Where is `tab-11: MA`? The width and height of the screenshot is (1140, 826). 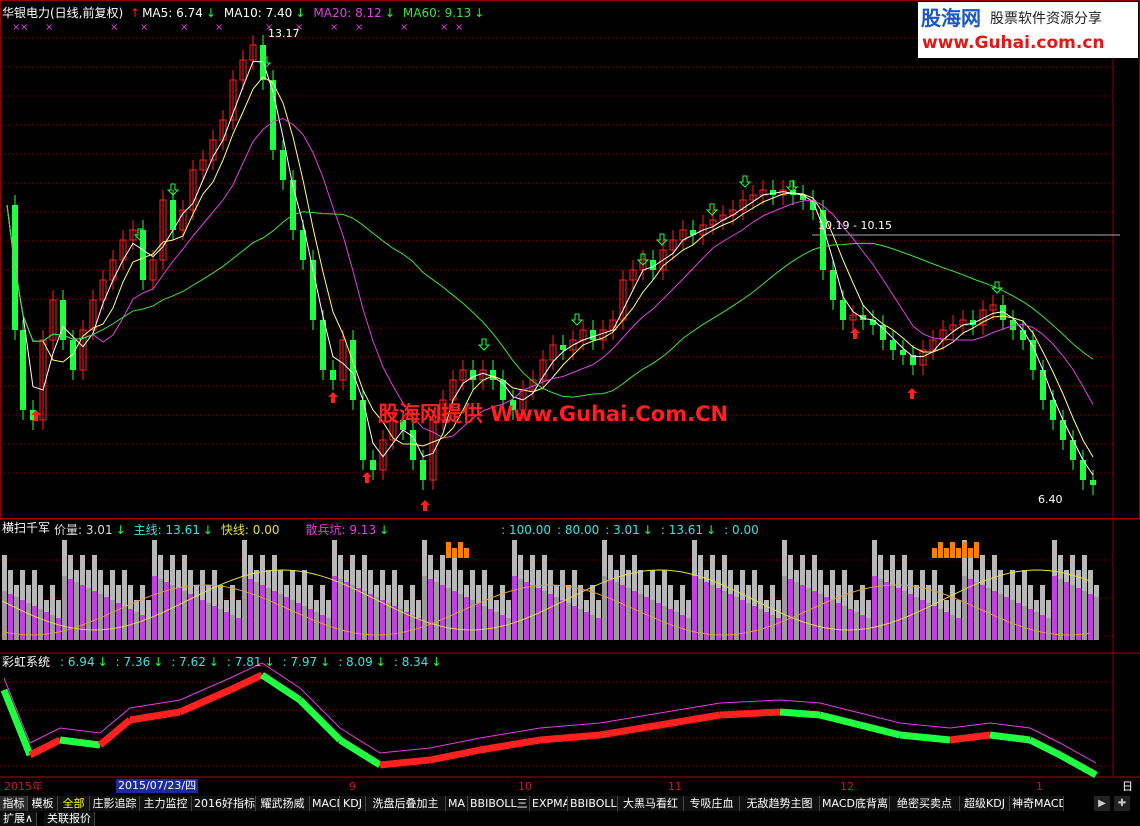 tab-11: MA is located at coordinates (457, 803).